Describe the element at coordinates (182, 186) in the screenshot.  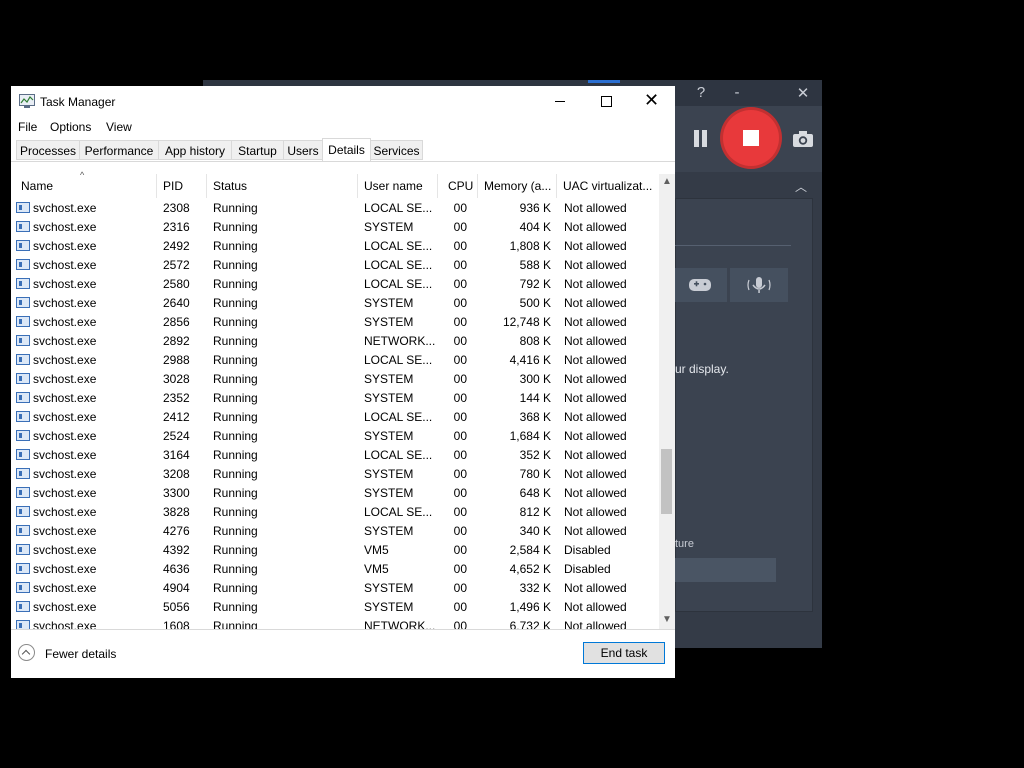
I see `column-header-pid: PID` at that location.